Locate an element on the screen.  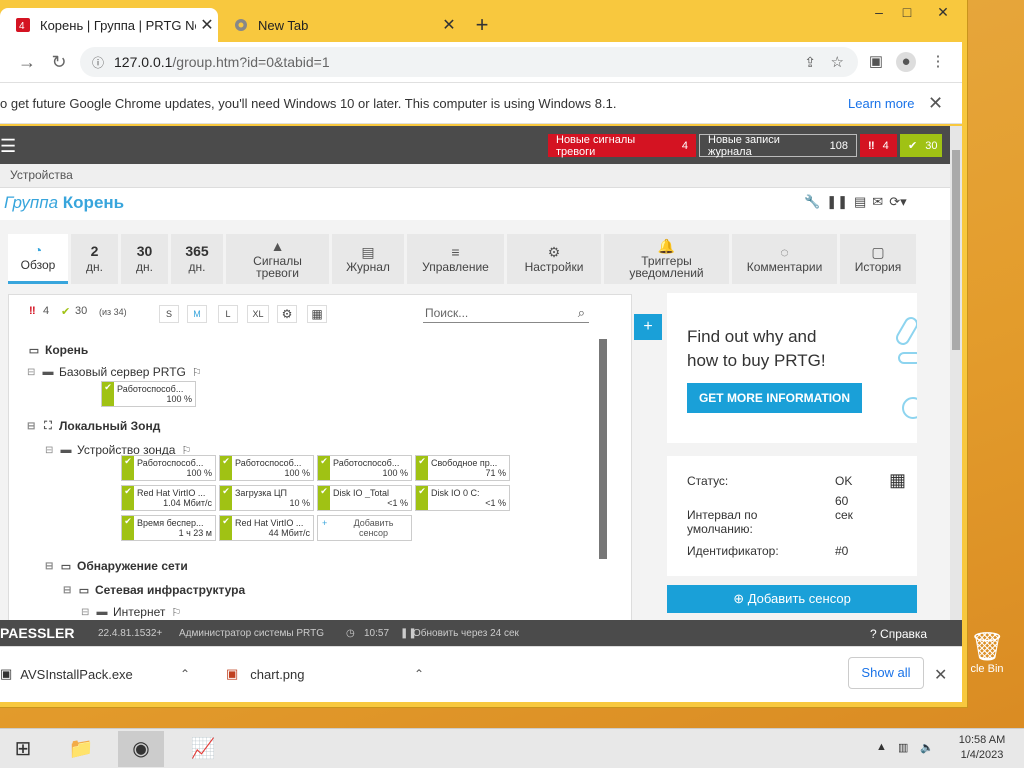
system-clock: 10:58 AM 1/4/2023 is located at coordinates (982, 748).